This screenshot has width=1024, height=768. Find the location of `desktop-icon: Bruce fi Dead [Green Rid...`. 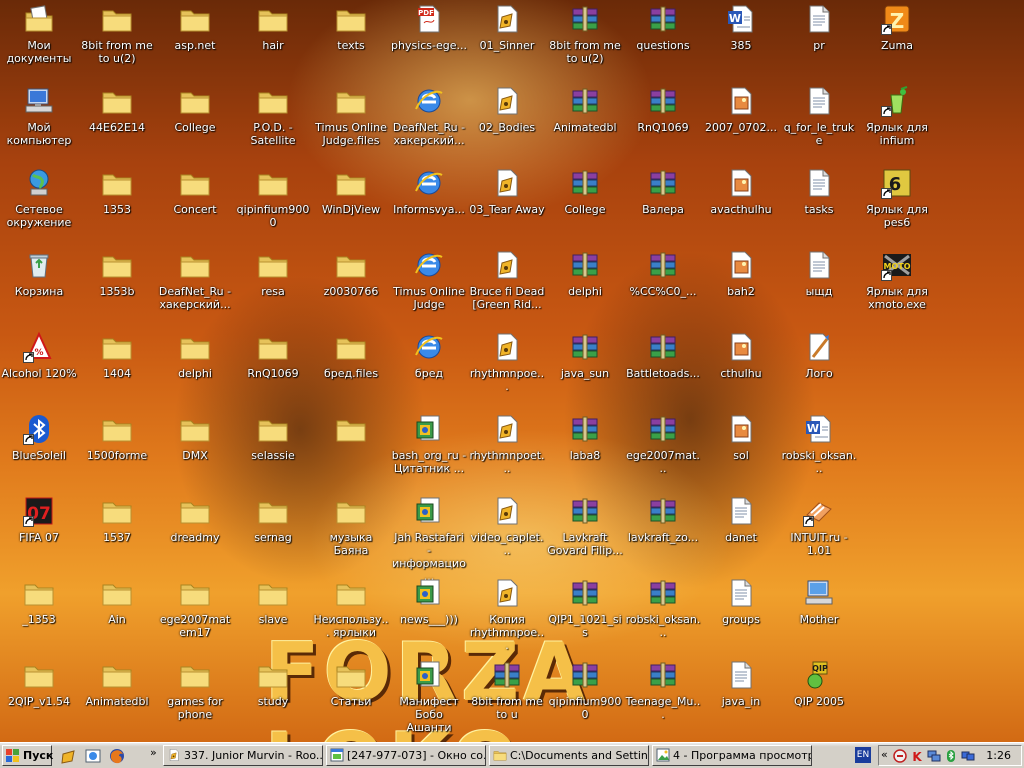

desktop-icon: Bruce fi Dead [Green Rid... is located at coordinates (507, 287).